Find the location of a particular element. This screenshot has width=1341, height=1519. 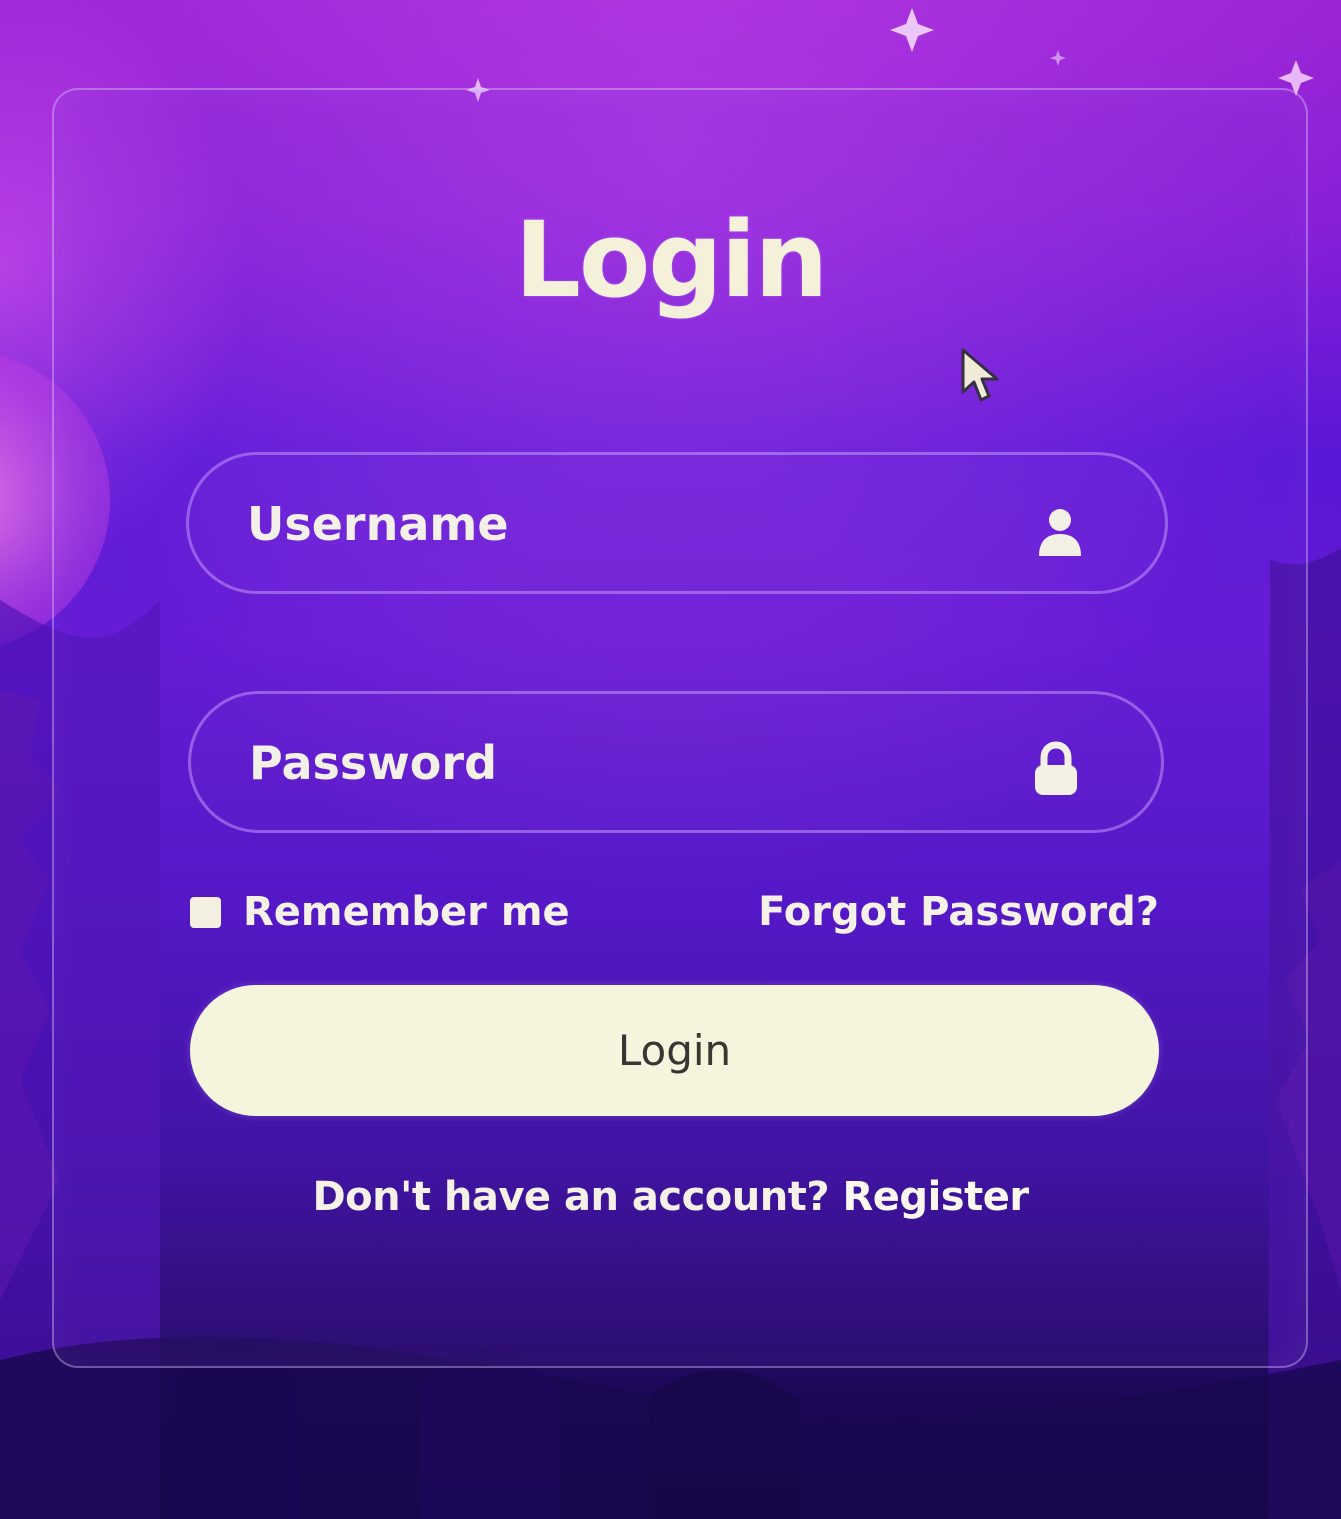

remember-me-option: Remember me is located at coordinates (380, 912).